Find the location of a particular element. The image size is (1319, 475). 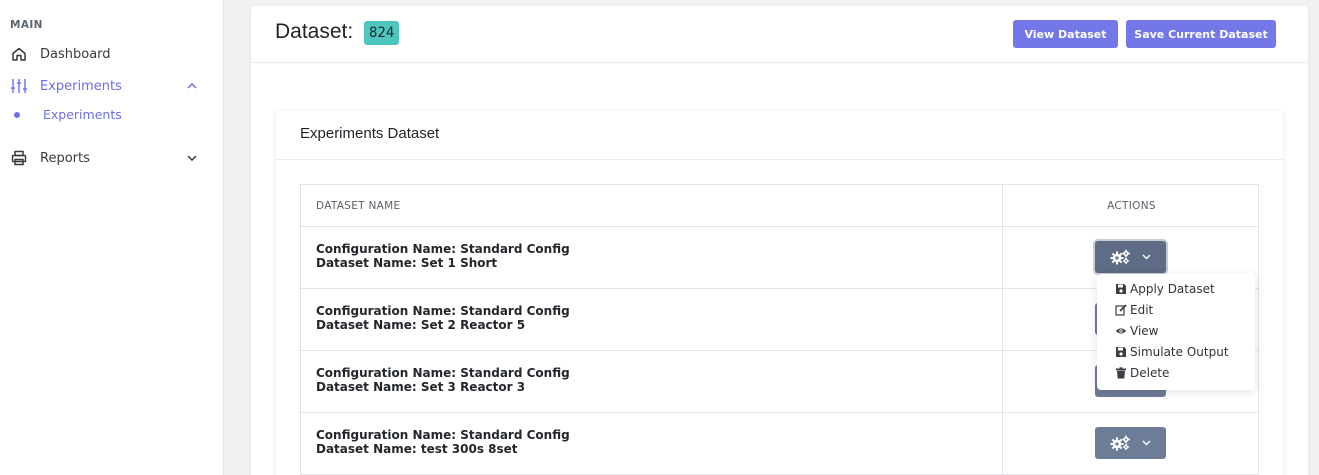

divider is located at coordinates (779, 159).